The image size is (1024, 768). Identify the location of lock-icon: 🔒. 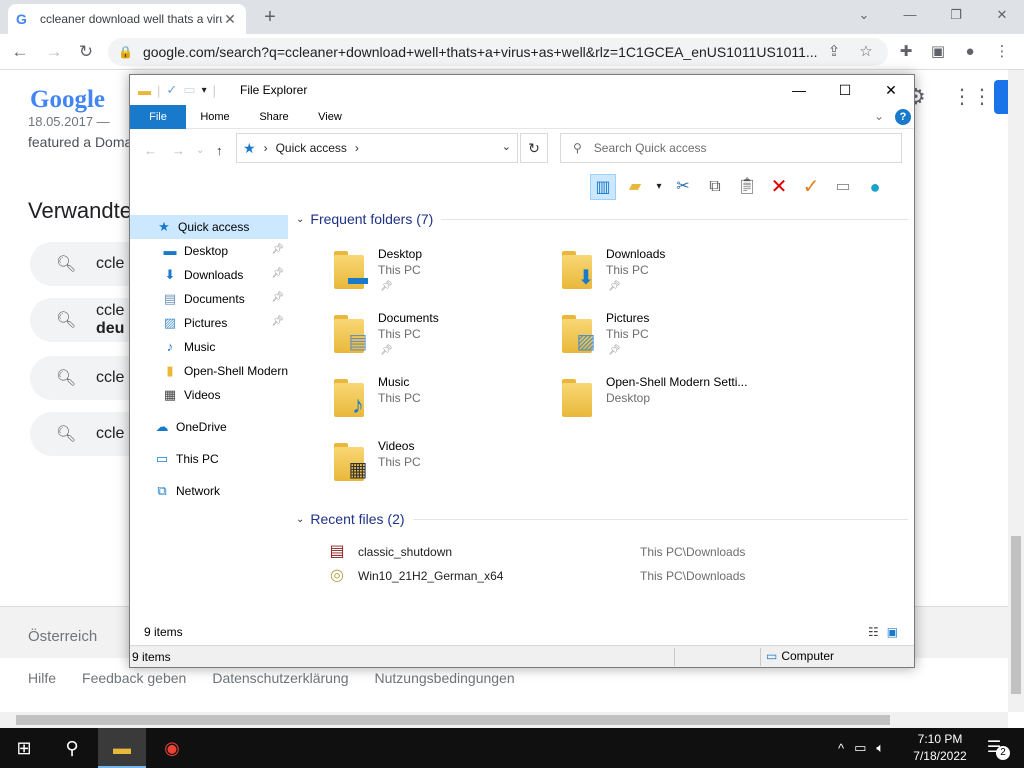
(125, 52).